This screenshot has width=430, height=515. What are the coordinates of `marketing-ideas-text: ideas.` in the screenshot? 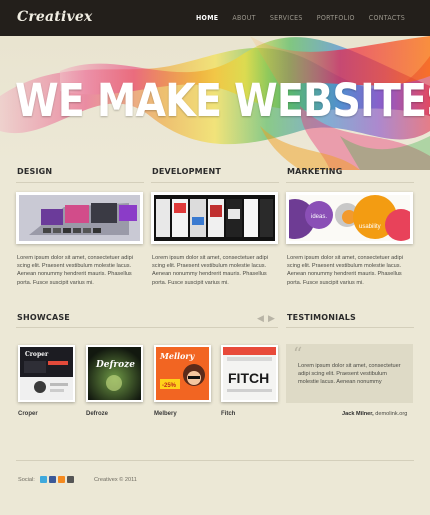 It's located at (319, 217).